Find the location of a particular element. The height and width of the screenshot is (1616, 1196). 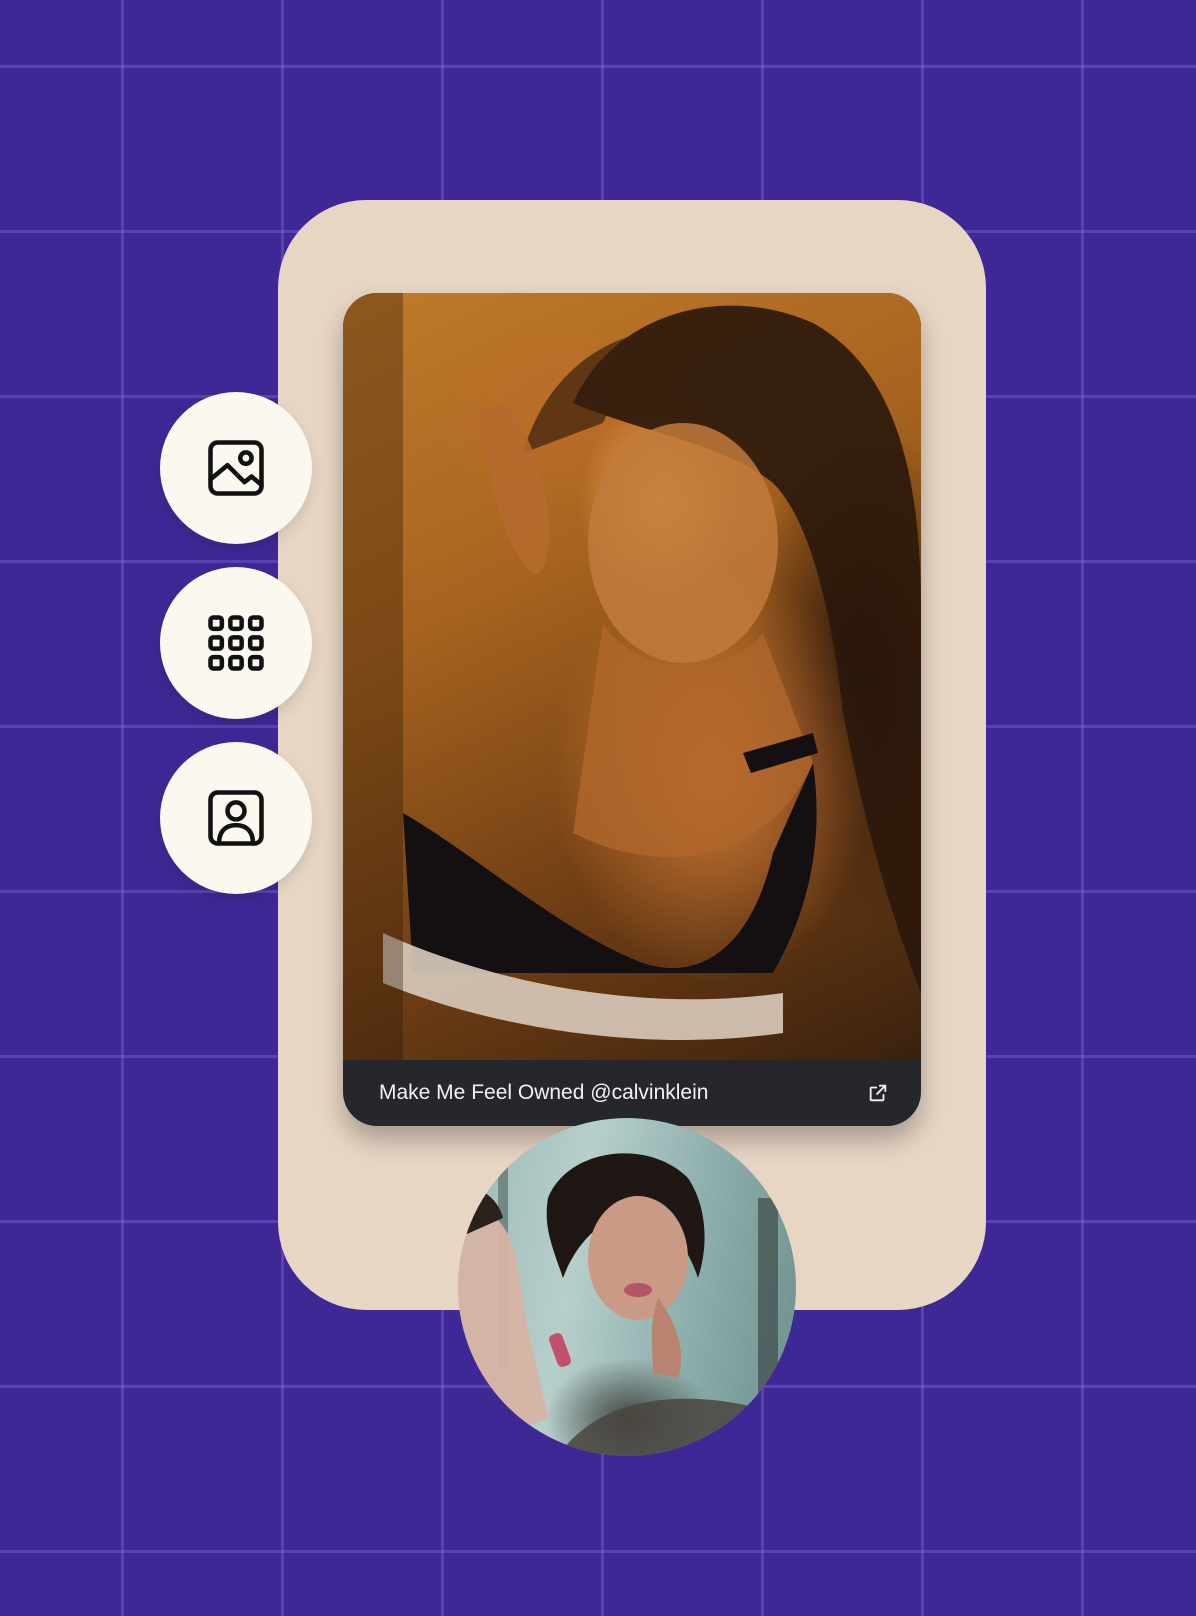

profile-avatar is located at coordinates (627, 1287).